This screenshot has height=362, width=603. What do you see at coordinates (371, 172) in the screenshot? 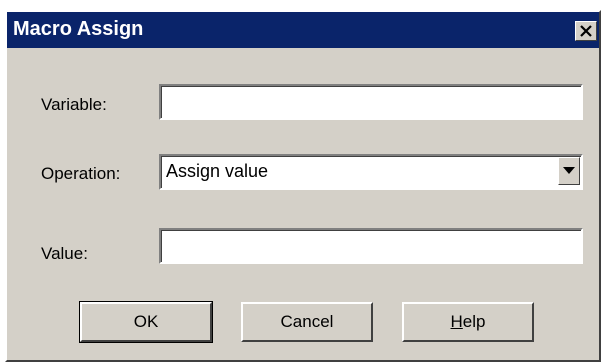
I see `operation-select: Assign value` at bounding box center [371, 172].